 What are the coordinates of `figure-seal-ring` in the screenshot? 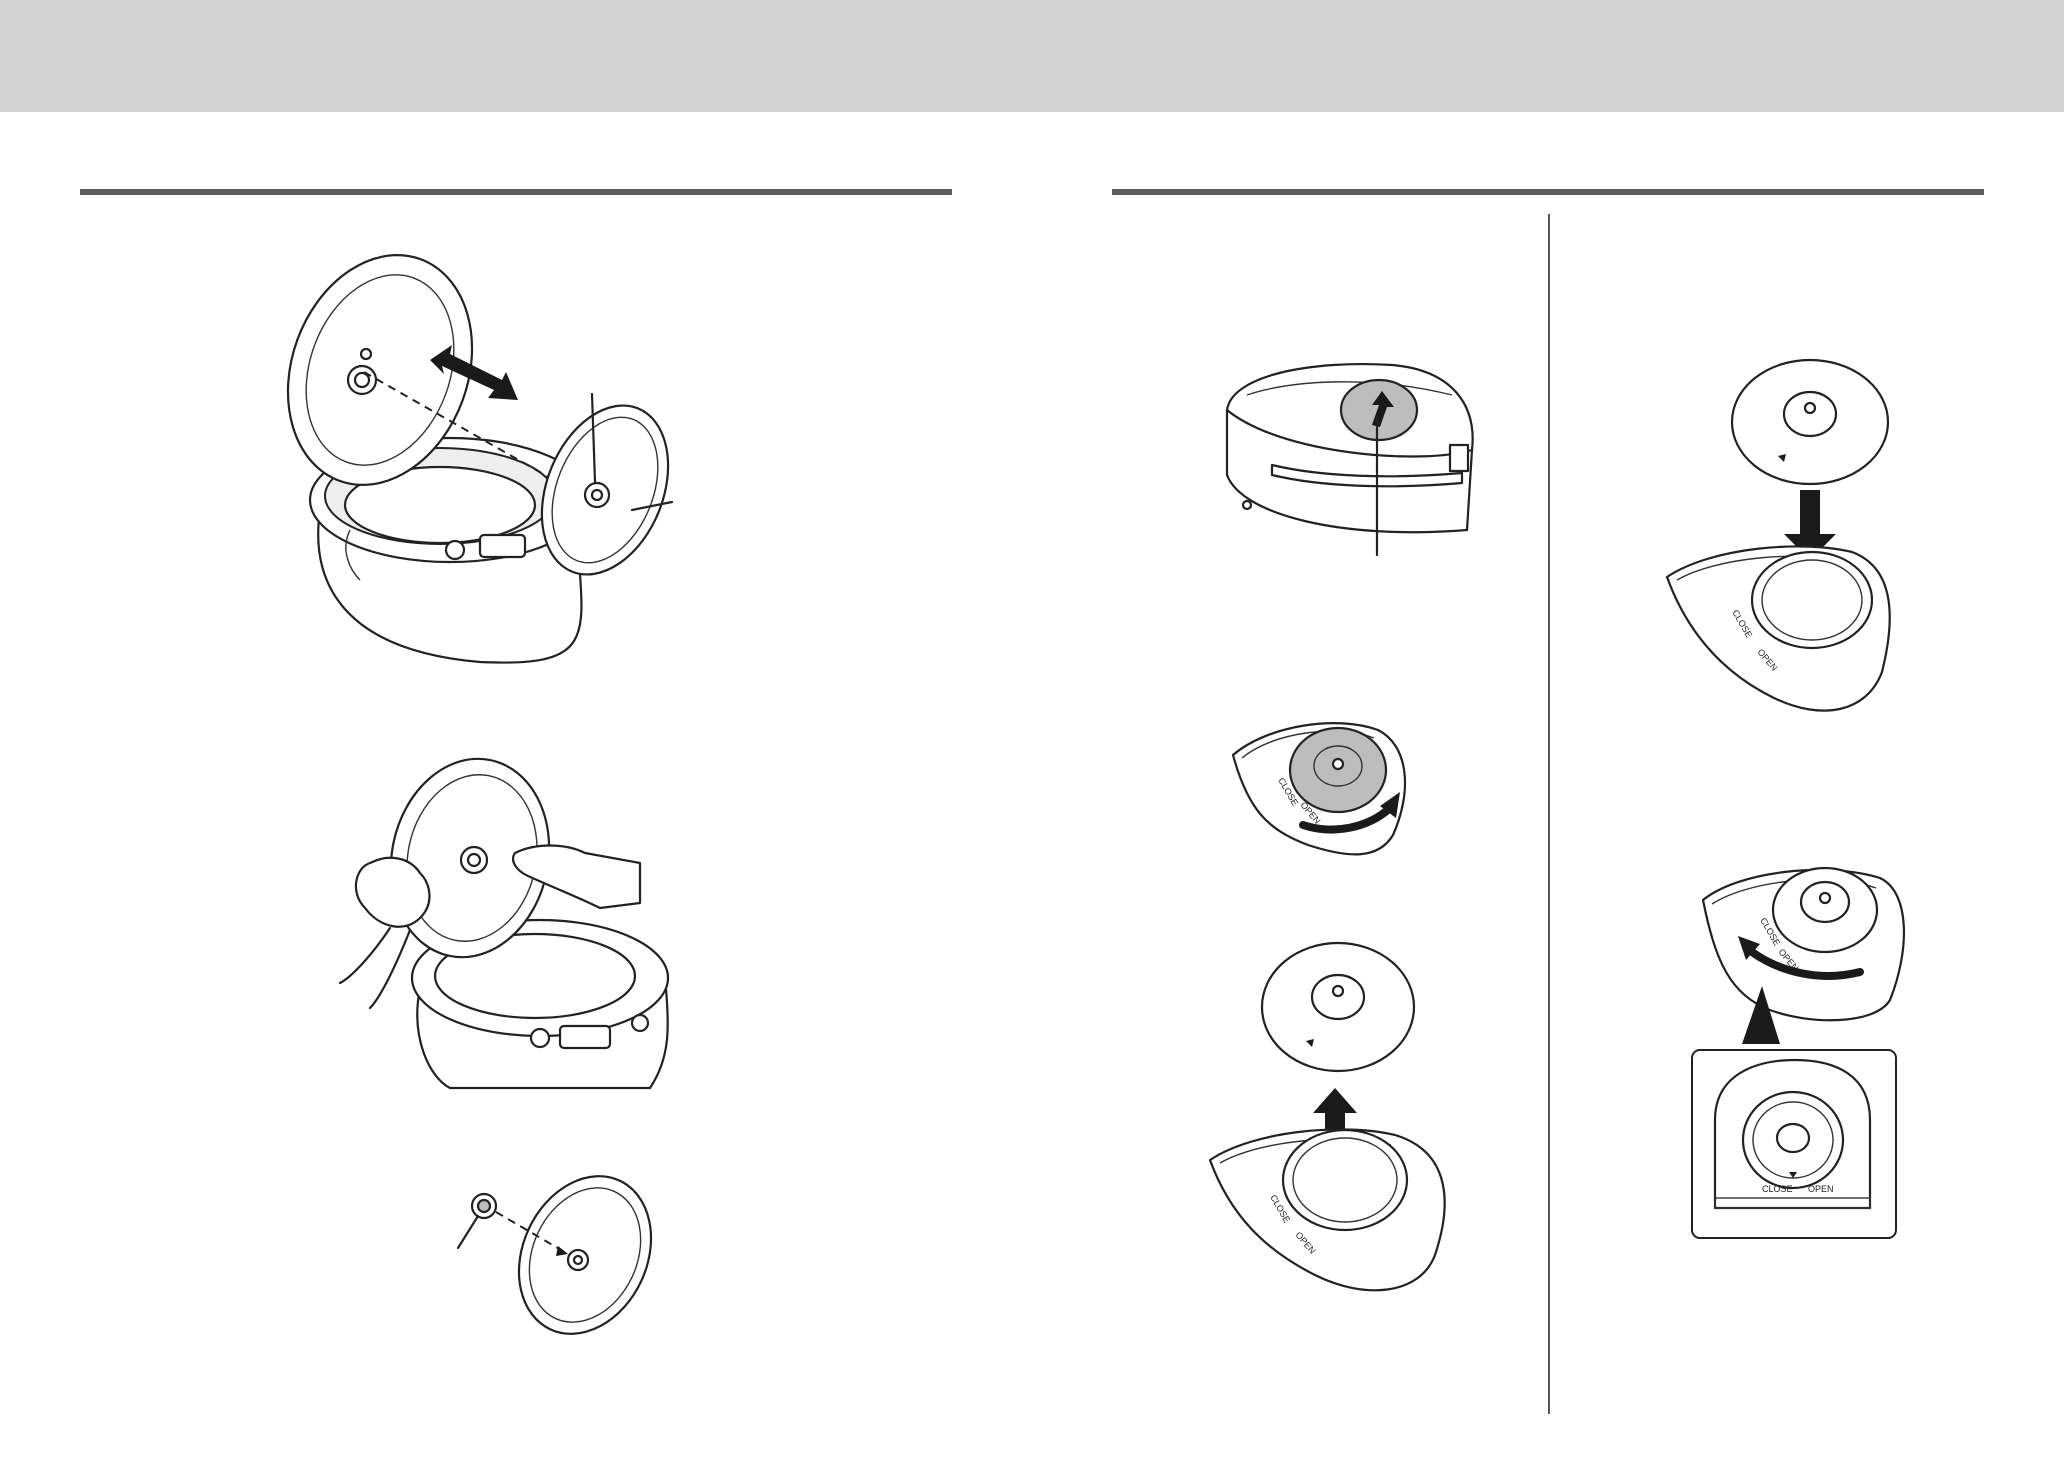 It's located at (554, 1255).